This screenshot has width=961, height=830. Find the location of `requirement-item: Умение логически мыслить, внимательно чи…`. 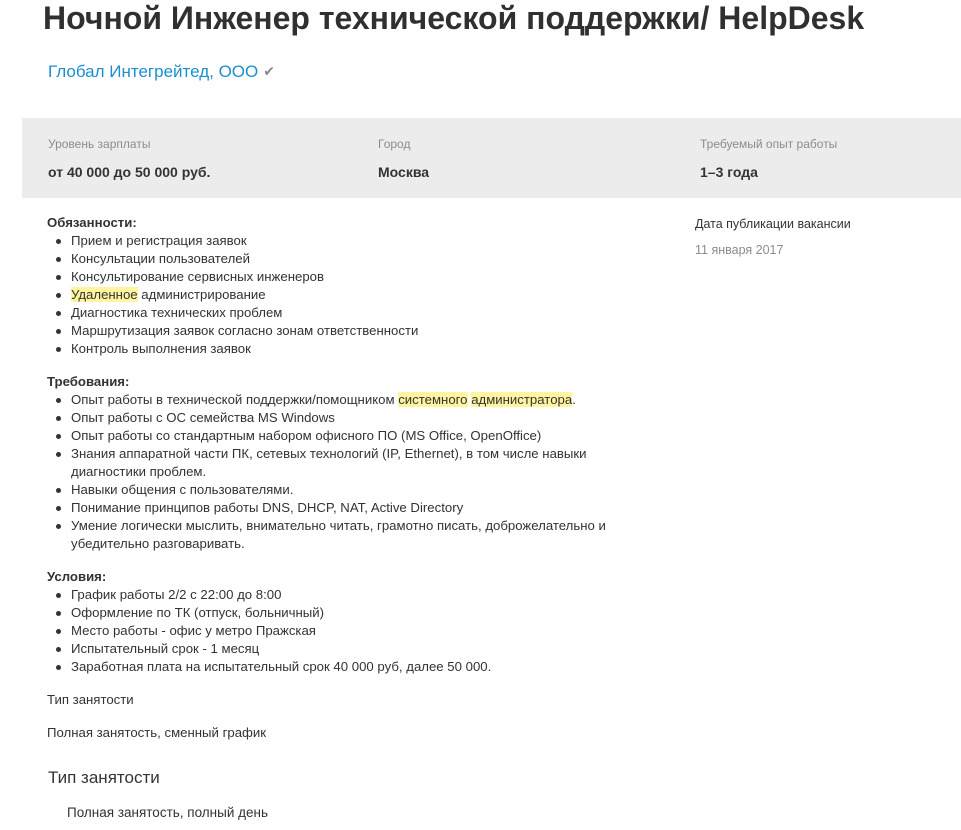

requirement-item: Умение логически мыслить, внимательно чи… is located at coordinates (347, 535).